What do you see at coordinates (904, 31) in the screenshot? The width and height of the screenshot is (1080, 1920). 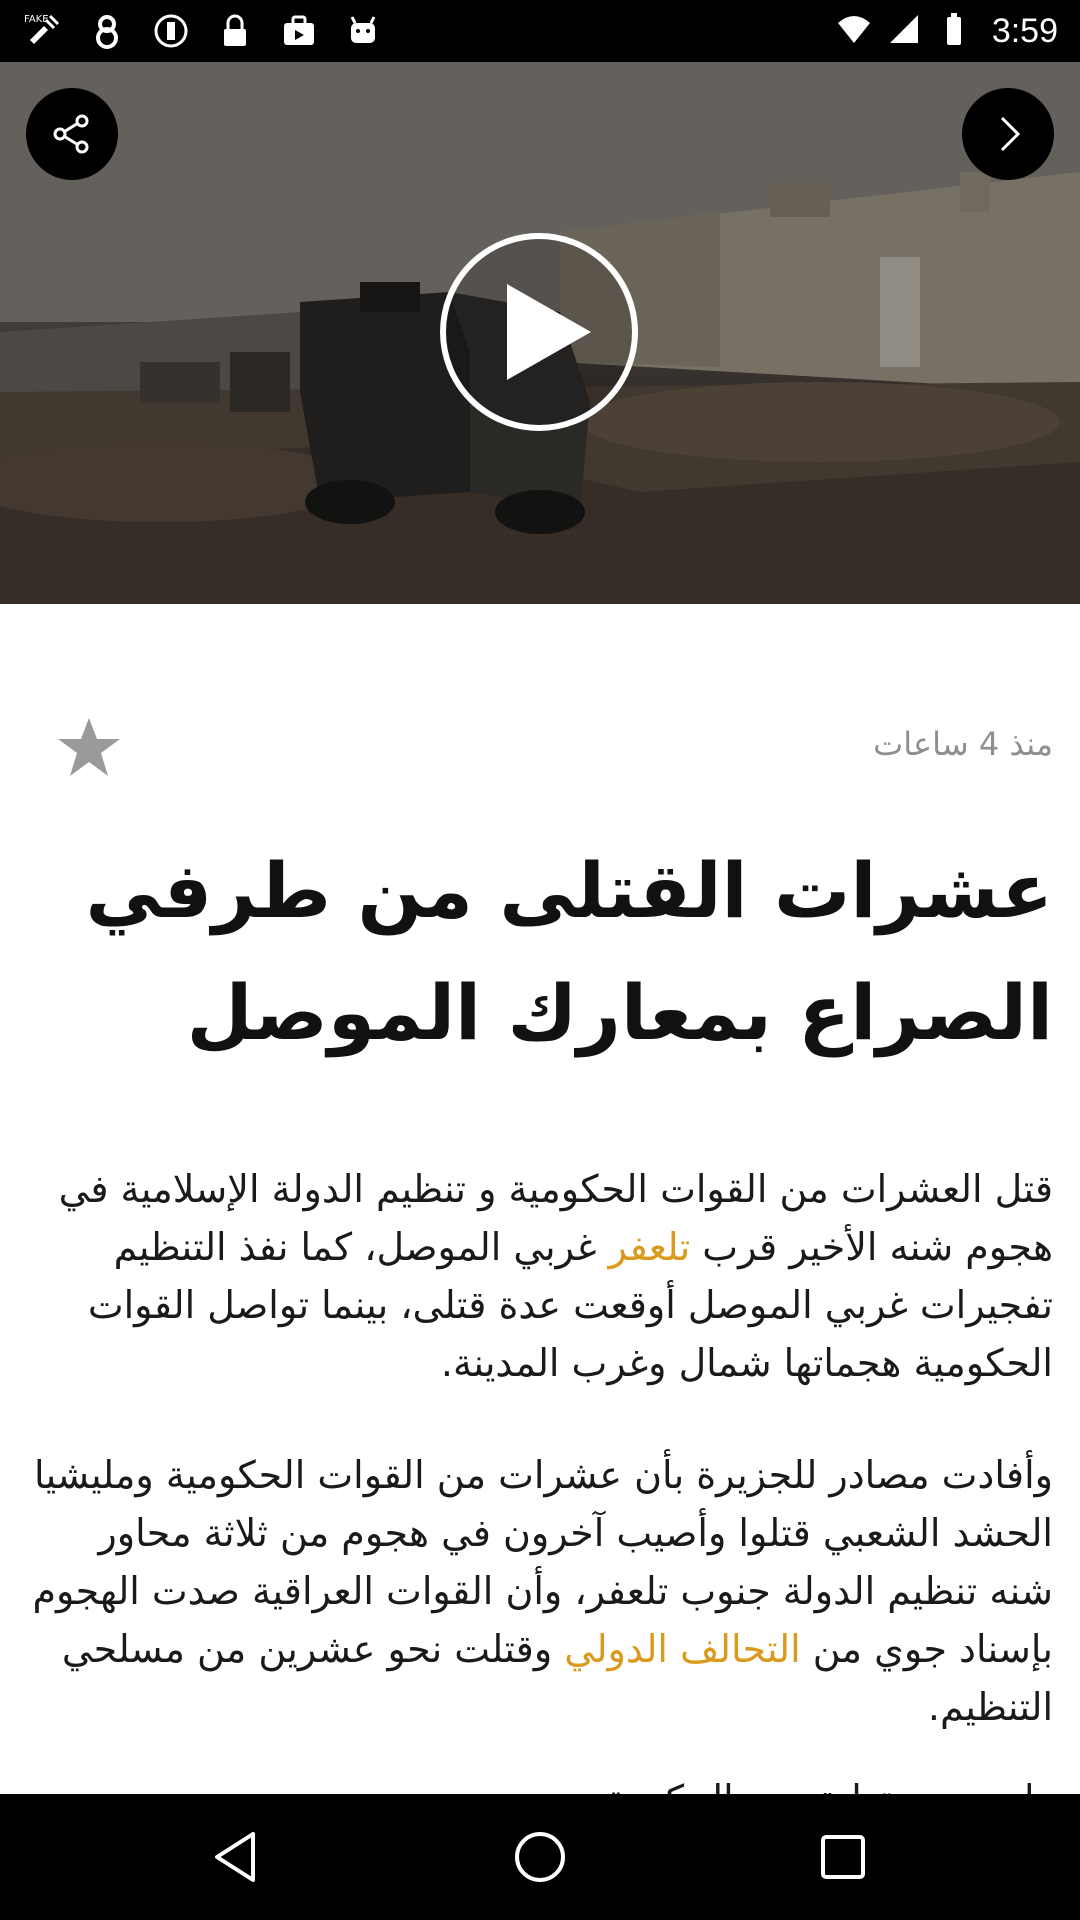 I see `signal-icon` at bounding box center [904, 31].